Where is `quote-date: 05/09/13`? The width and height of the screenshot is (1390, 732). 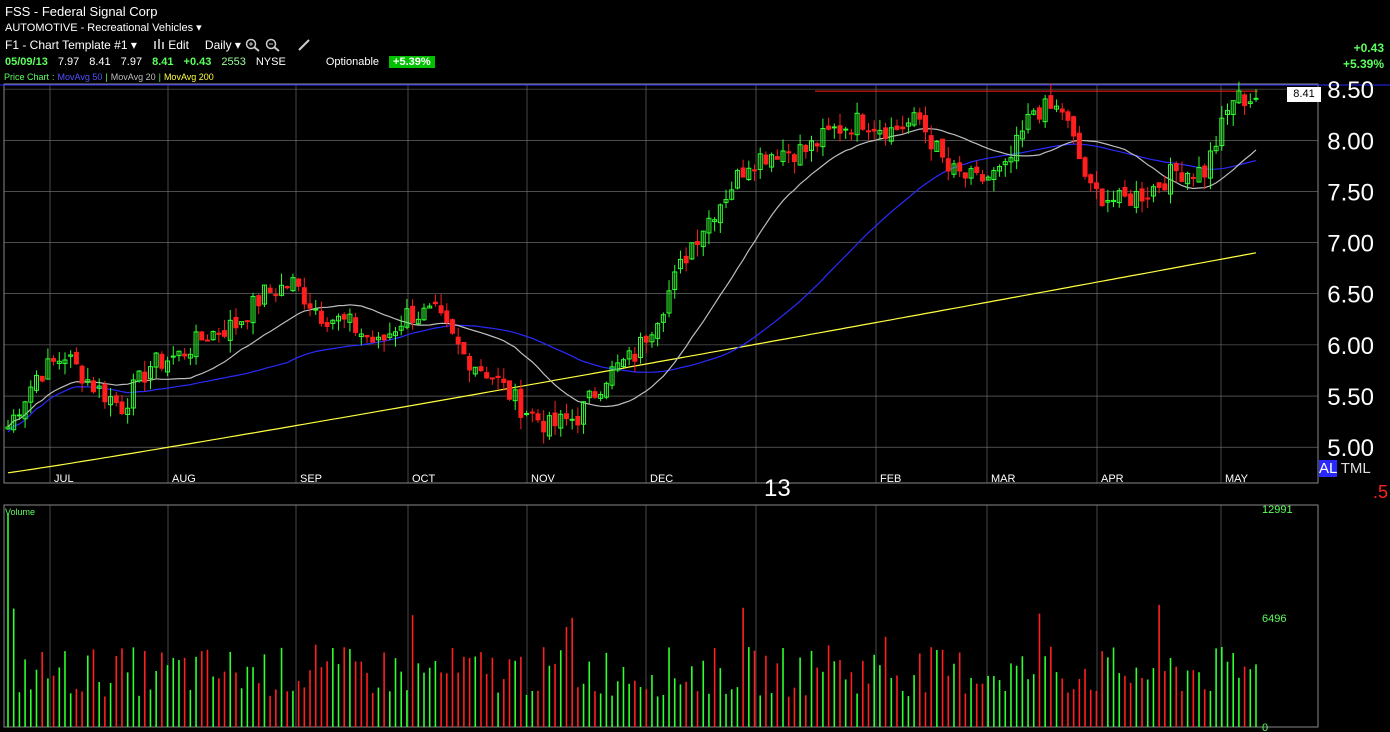 quote-date: 05/09/13 is located at coordinates (26, 62).